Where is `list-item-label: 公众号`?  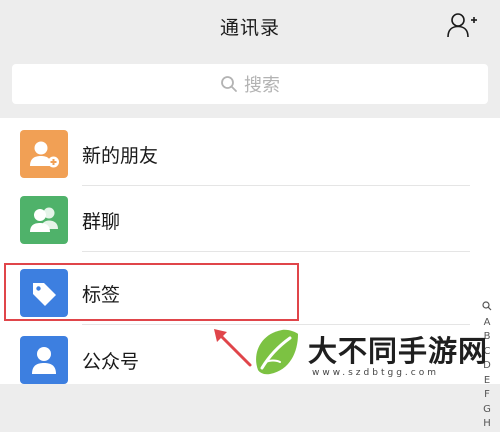 list-item-label: 公众号 is located at coordinates (111, 362).